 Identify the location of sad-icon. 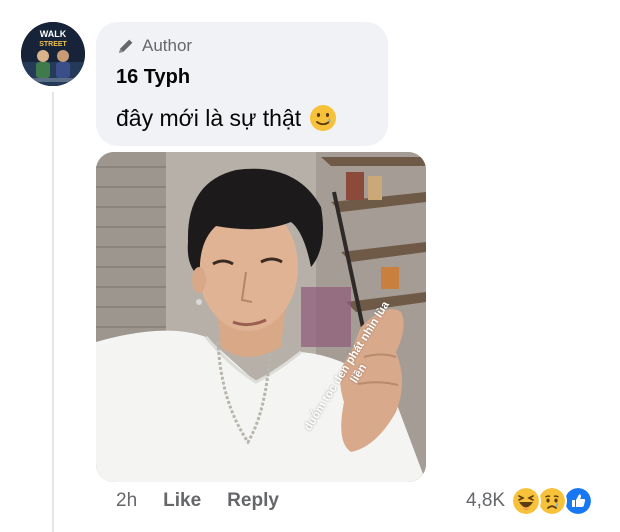
(552, 501).